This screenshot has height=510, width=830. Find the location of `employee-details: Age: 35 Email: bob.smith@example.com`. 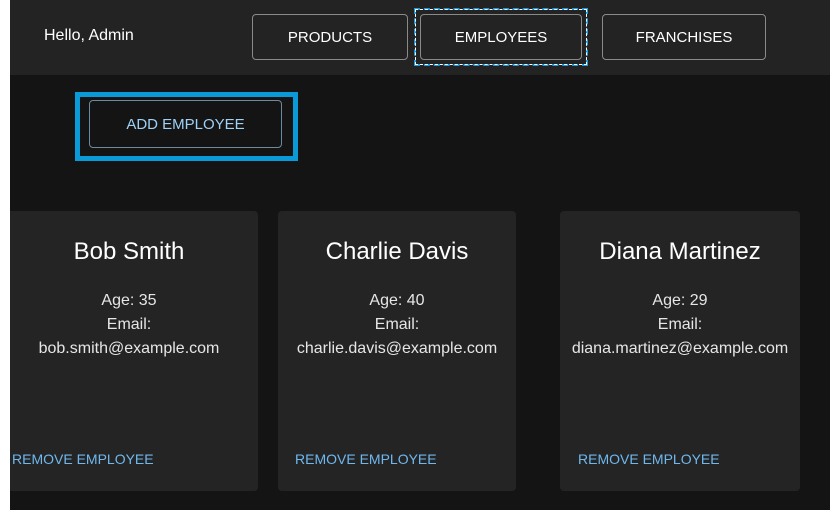

employee-details: Age: 35 Email: bob.smith@example.com is located at coordinates (132, 325).